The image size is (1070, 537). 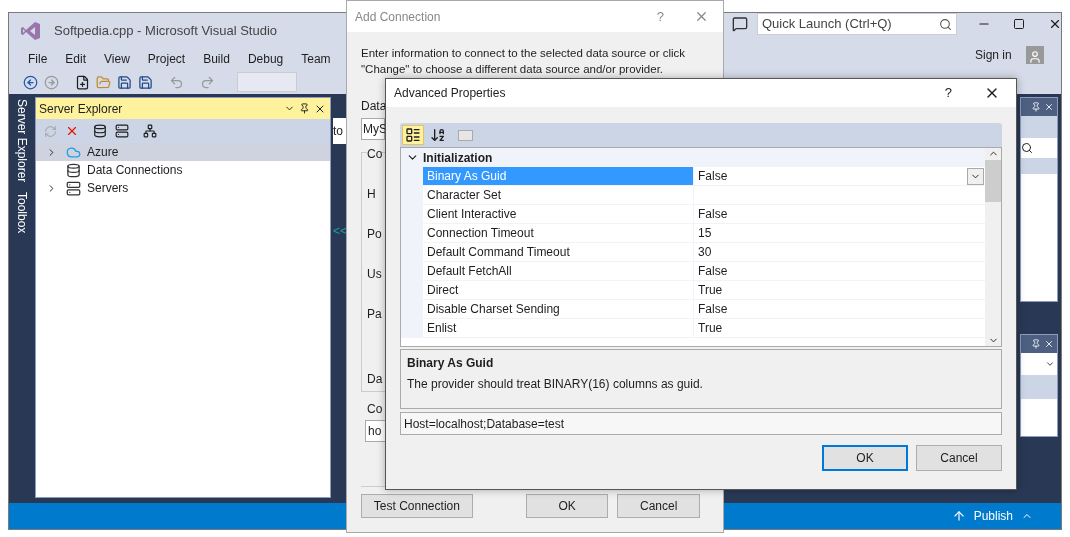 I want to click on property-name: Client Interactive, so click(x=558, y=214).